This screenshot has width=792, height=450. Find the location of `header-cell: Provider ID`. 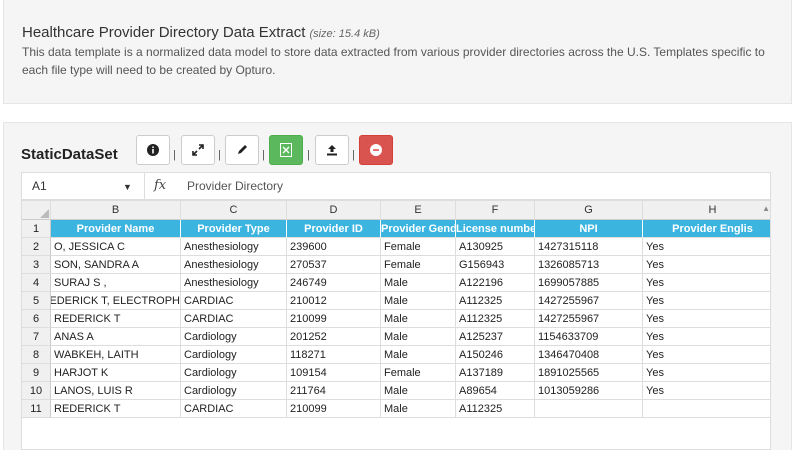

header-cell: Provider ID is located at coordinates (334, 229).